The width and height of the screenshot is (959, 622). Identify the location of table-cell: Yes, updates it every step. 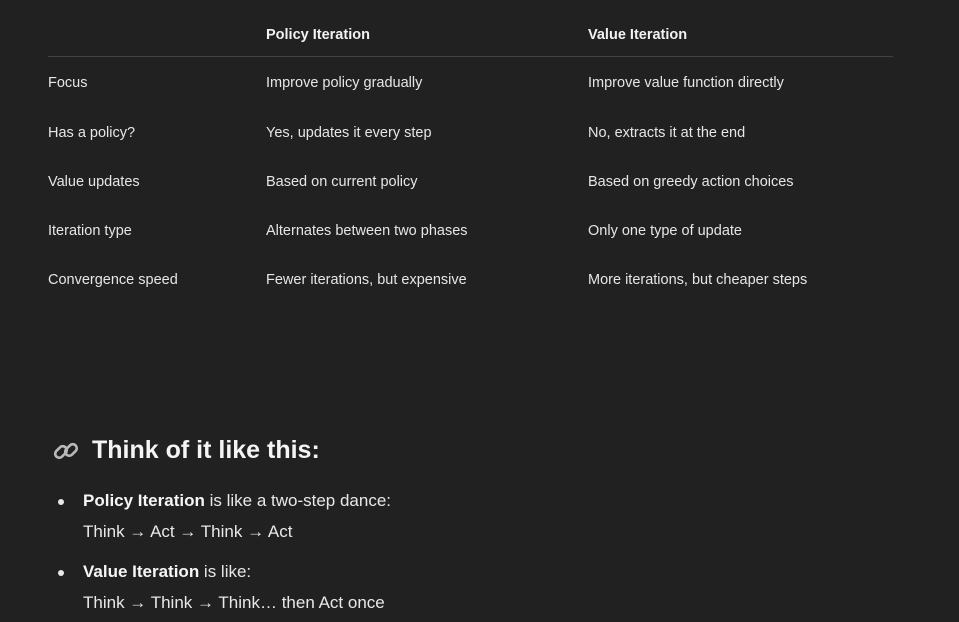
(349, 132).